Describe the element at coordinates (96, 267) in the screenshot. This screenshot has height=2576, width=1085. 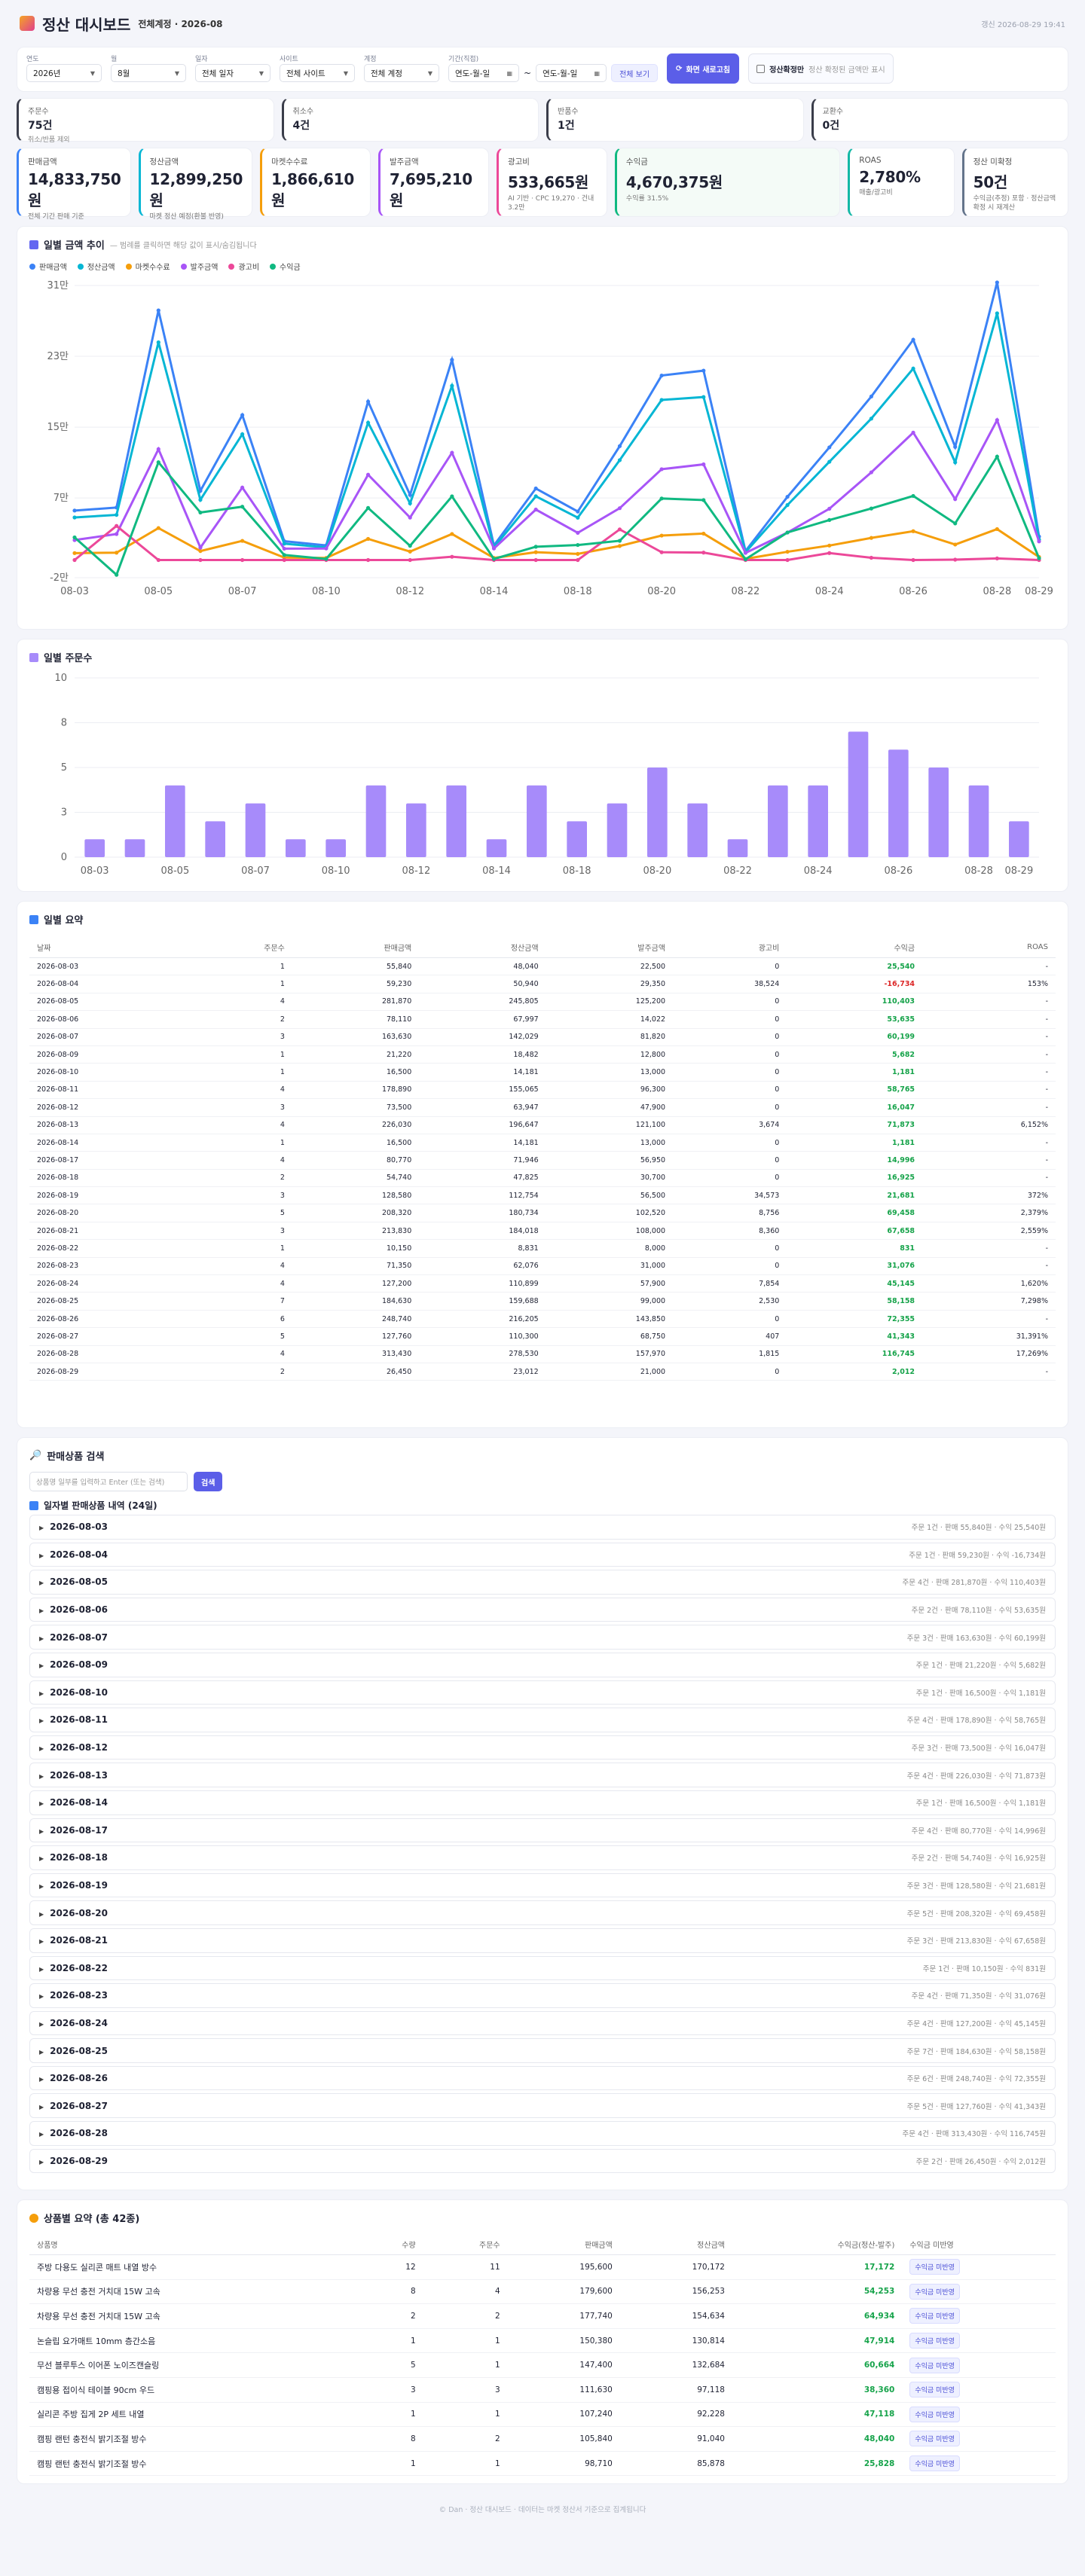
I see `legend-item: 정산금액` at that location.